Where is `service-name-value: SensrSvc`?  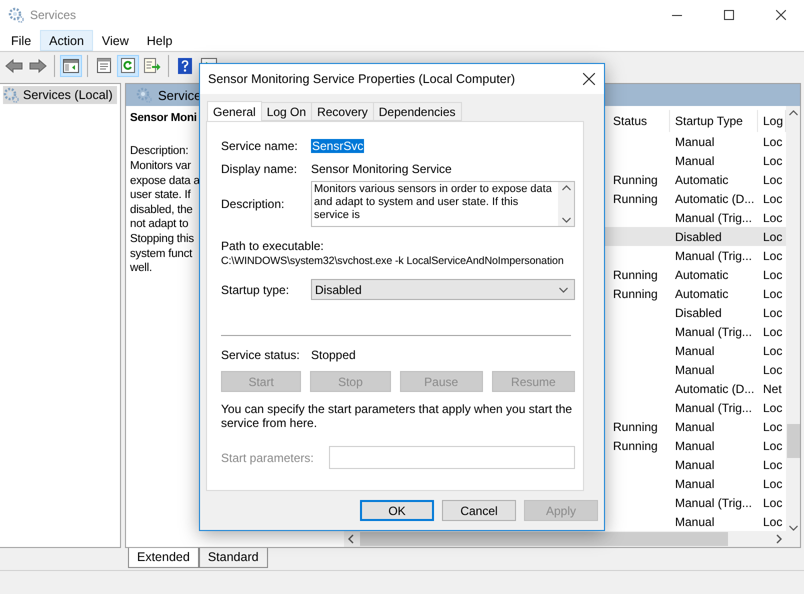 service-name-value: SensrSvc is located at coordinates (337, 146).